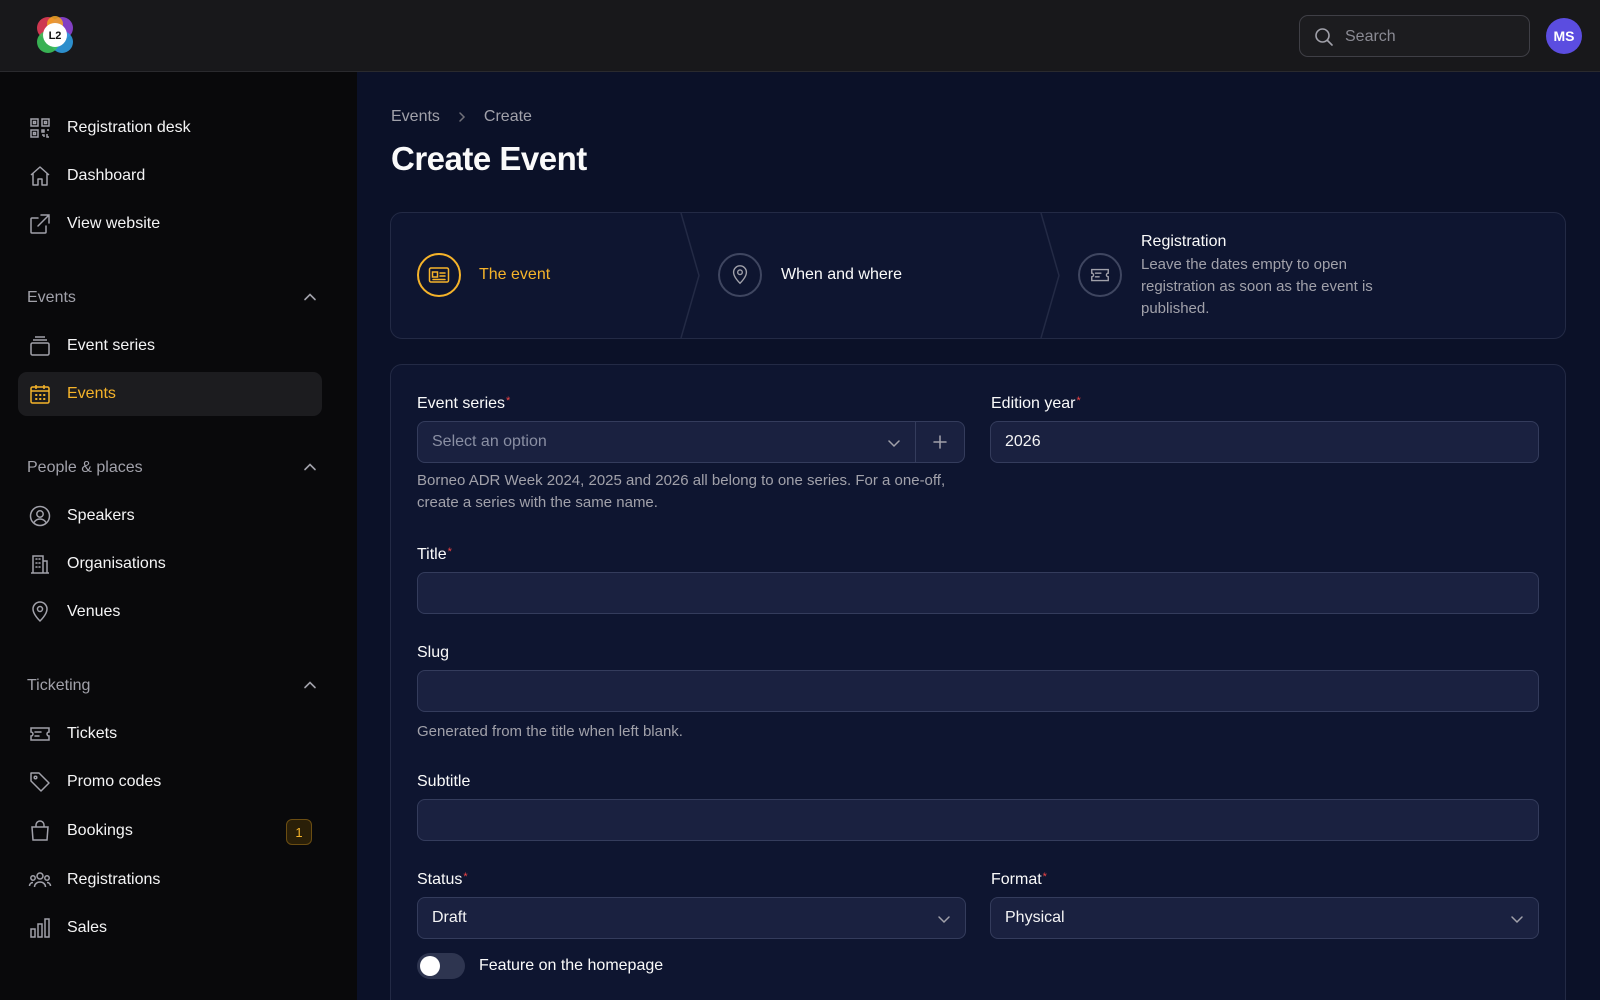 This screenshot has width=1600, height=1000. Describe the element at coordinates (1324, 37) in the screenshot. I see `search-icon` at that location.